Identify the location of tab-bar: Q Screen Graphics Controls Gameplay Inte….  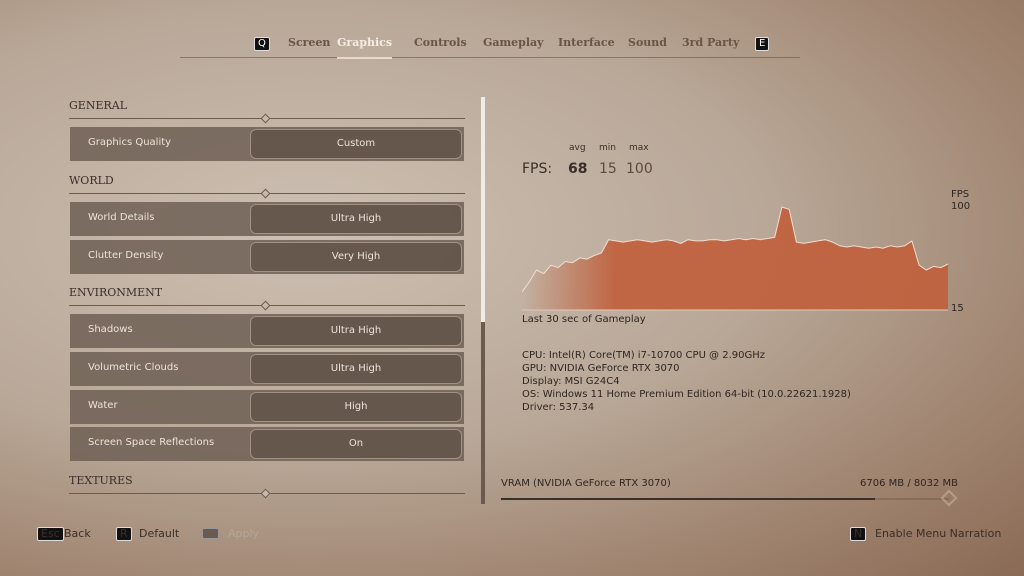
(490, 43).